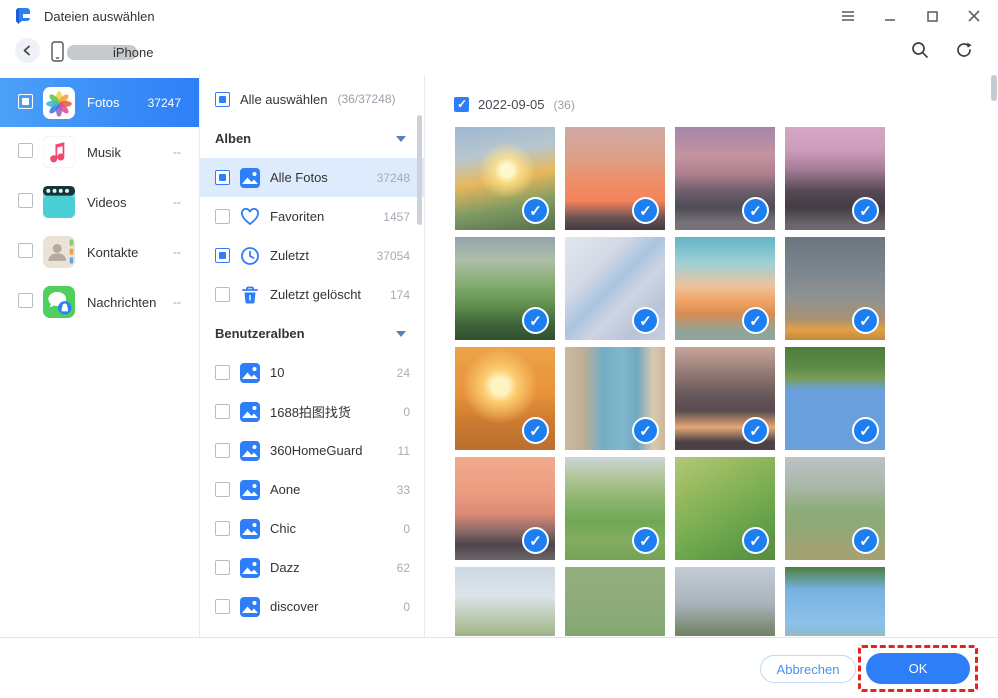 Image resolution: width=998 pixels, height=698 pixels. Describe the element at coordinates (725, 601) in the screenshot. I see `photo-thumbnail-misty-mountain-ridge: ✓` at that location.